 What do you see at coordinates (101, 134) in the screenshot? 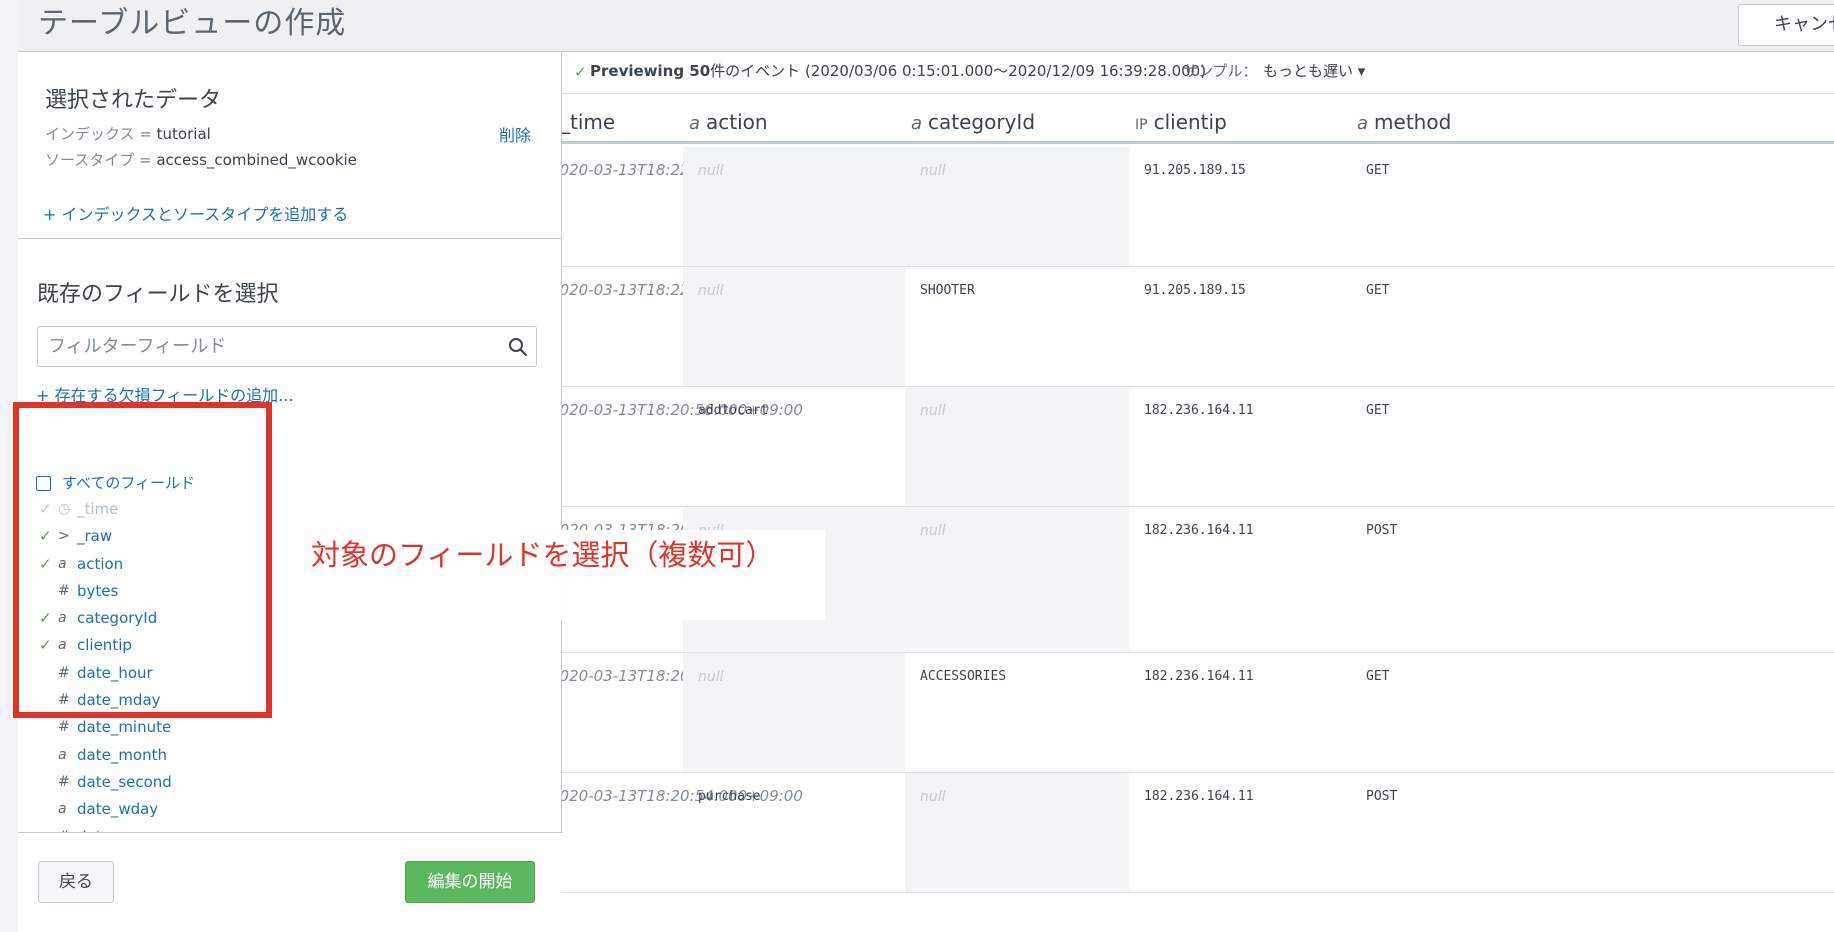
I see `index-key: インデックス =` at bounding box center [101, 134].